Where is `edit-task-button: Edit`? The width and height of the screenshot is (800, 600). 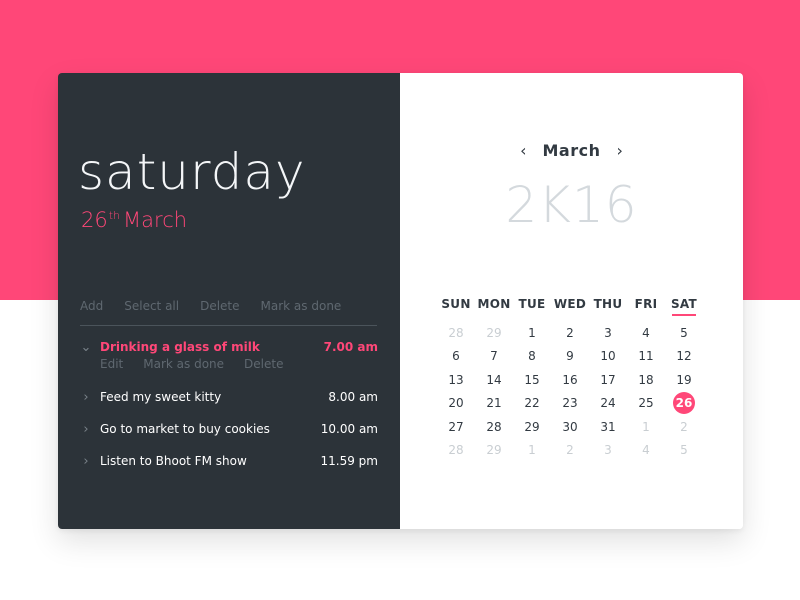 edit-task-button: Edit is located at coordinates (111, 364).